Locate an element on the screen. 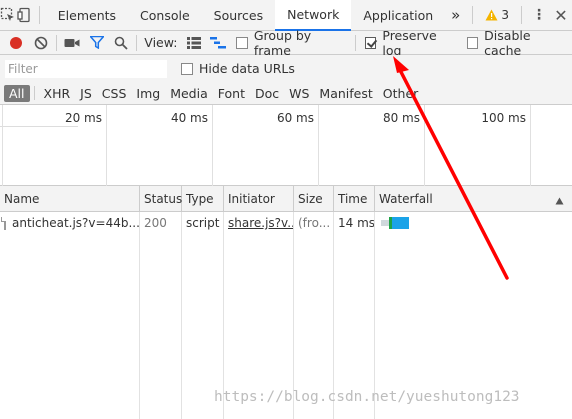 The width and height of the screenshot is (572, 419). sort-ascending-icon is located at coordinates (559, 201).